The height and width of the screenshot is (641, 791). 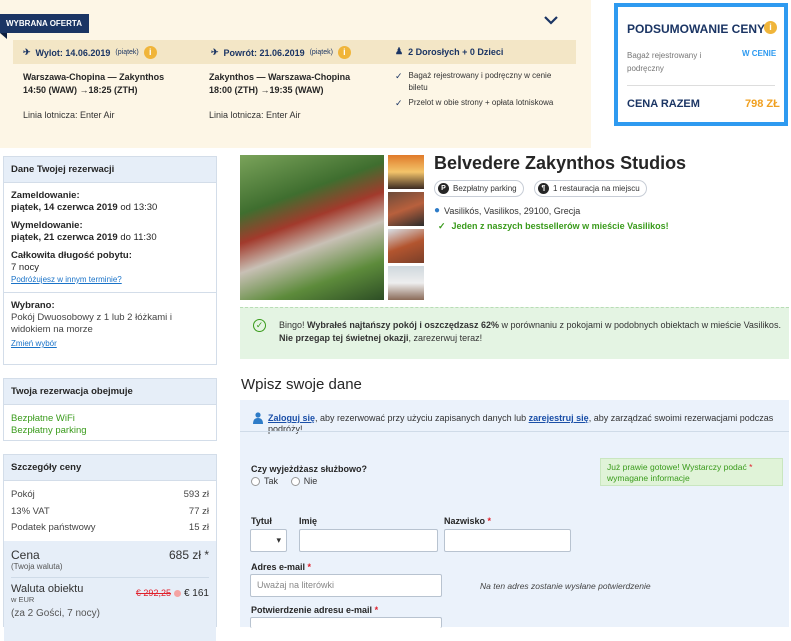 What do you see at coordinates (80, 90) in the screenshot?
I see `outbound-times: 14:50 (WAW) →18:25 (ZTH)` at bounding box center [80, 90].